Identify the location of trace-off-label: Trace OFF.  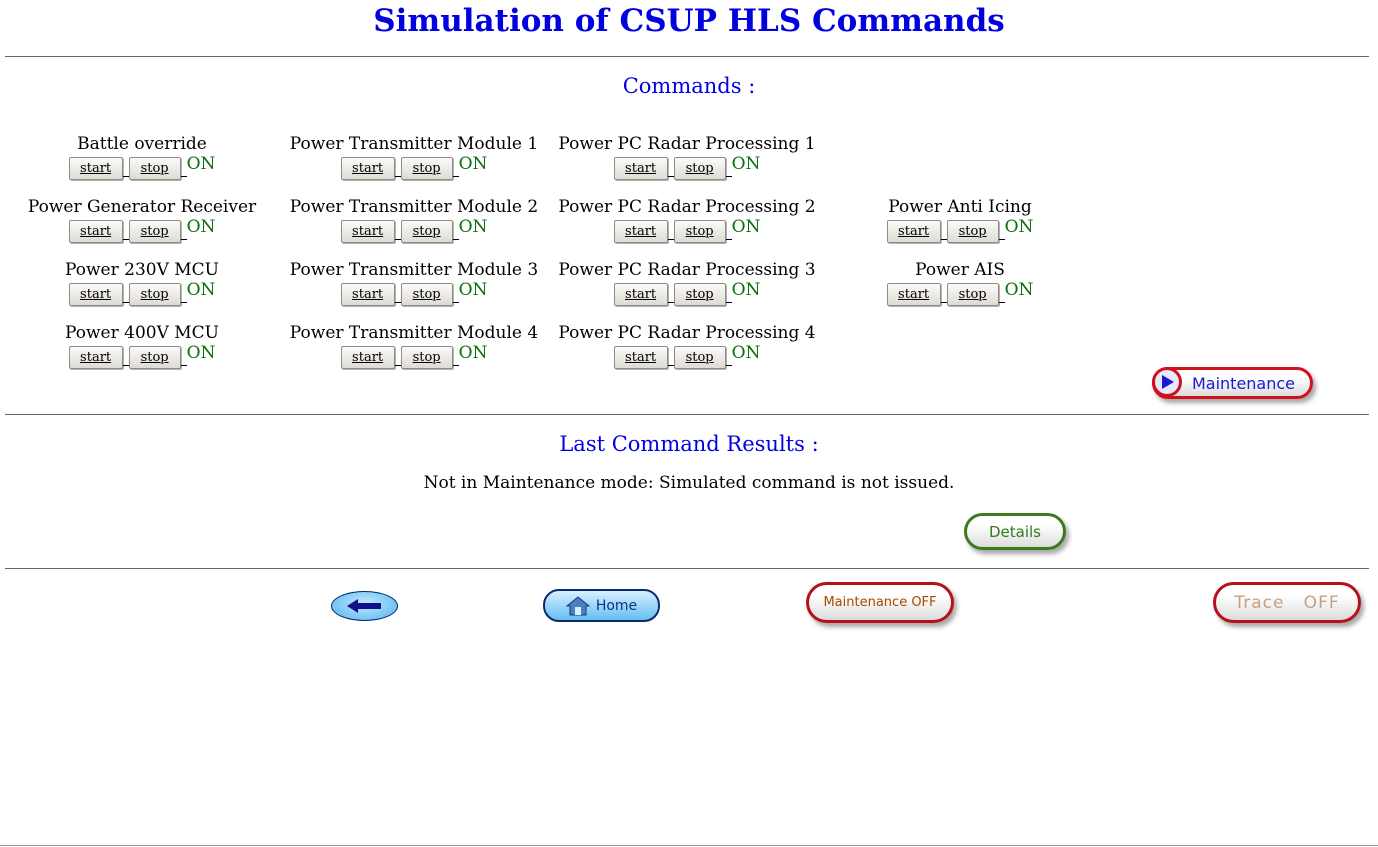
(1287, 602).